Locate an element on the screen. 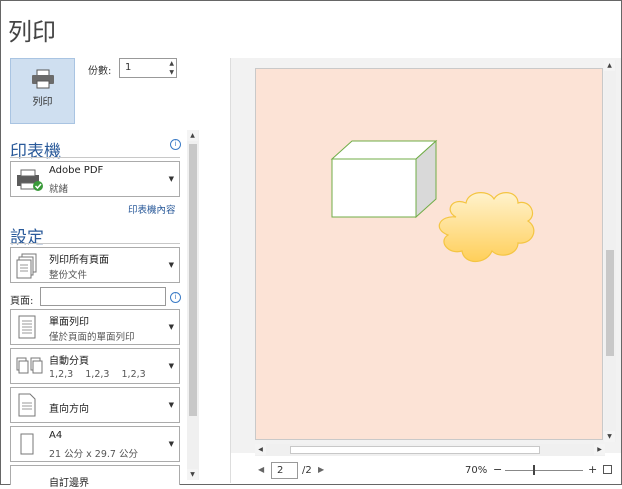  print-button: 列印 is located at coordinates (42, 91).